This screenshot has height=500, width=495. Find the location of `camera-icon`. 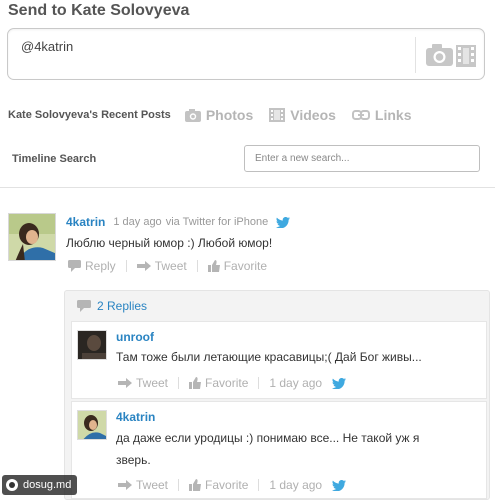

camera-icon is located at coordinates (451, 55).